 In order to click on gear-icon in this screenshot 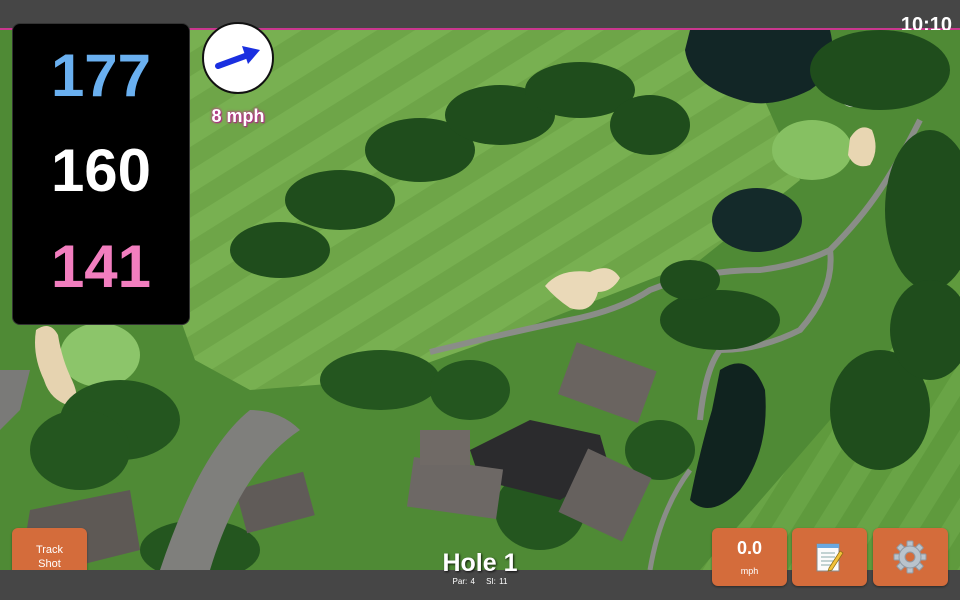, I will do `click(910, 557)`.